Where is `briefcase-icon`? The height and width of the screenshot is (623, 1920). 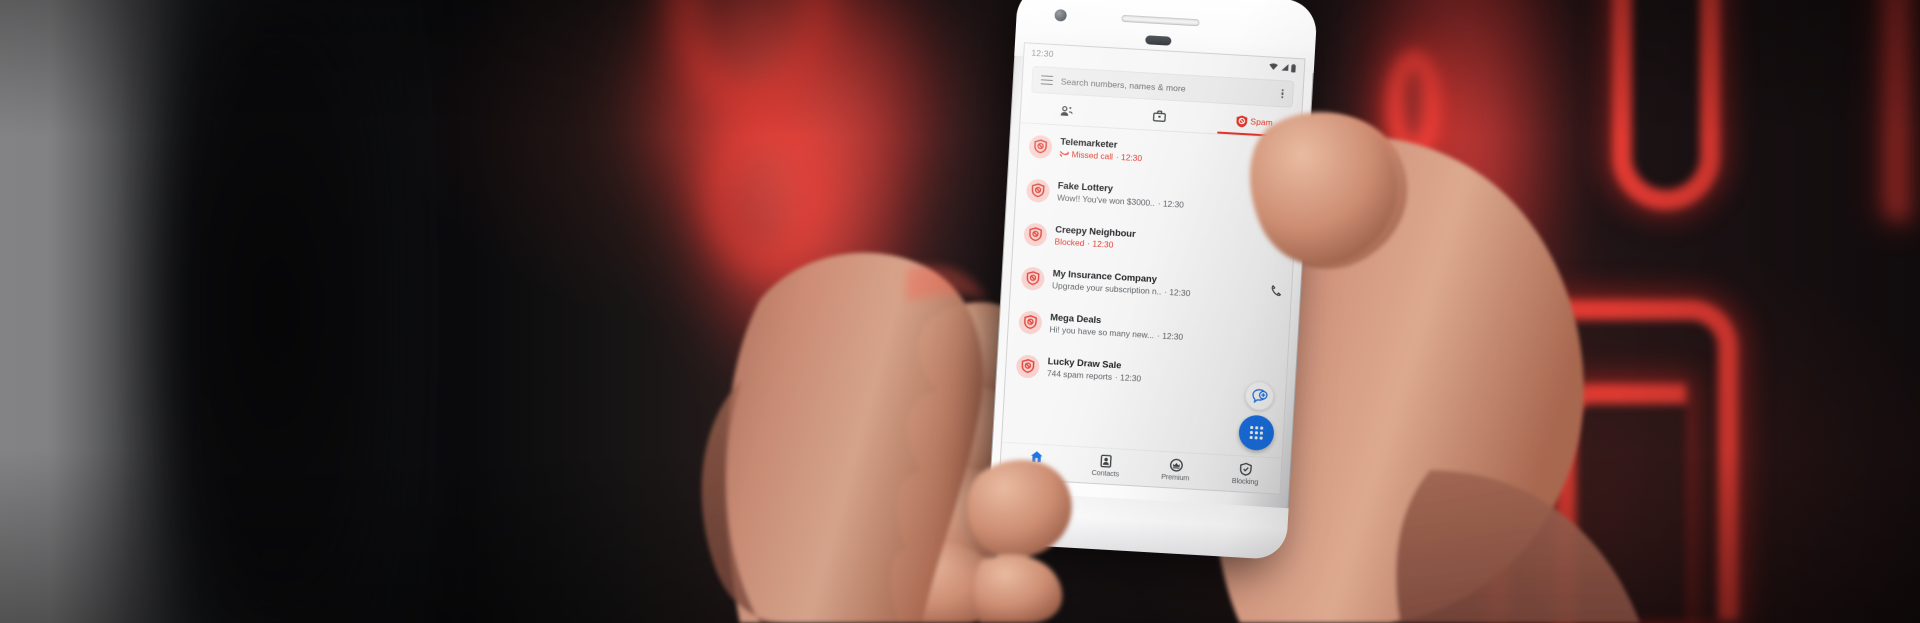 briefcase-icon is located at coordinates (1159, 116).